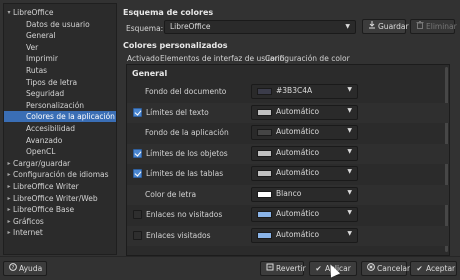 The image size is (460, 280). What do you see at coordinates (441, 268) in the screenshot?
I see `accept-label: Aceptar` at bounding box center [441, 268].